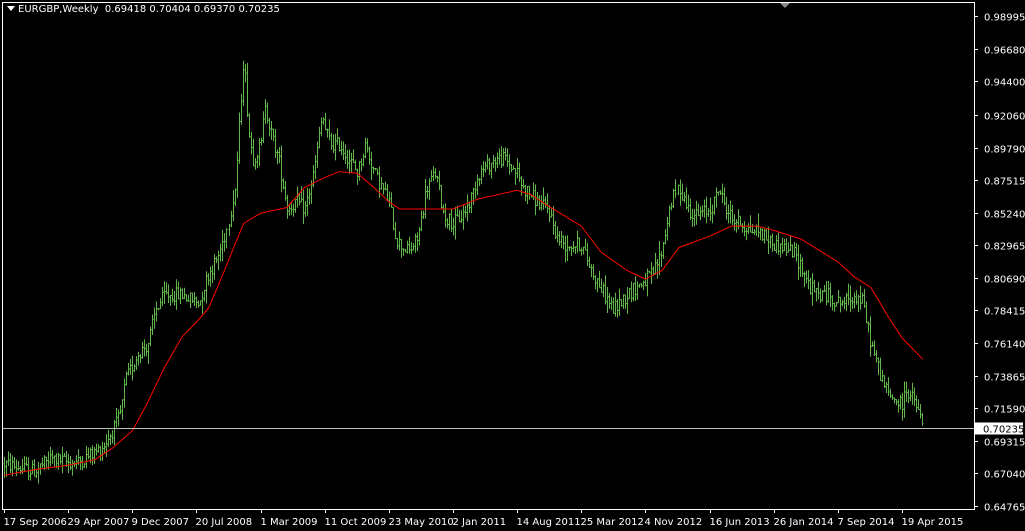  What do you see at coordinates (549, 522) in the screenshot?
I see `time-tick-label: 14 Aug 2011` at bounding box center [549, 522].